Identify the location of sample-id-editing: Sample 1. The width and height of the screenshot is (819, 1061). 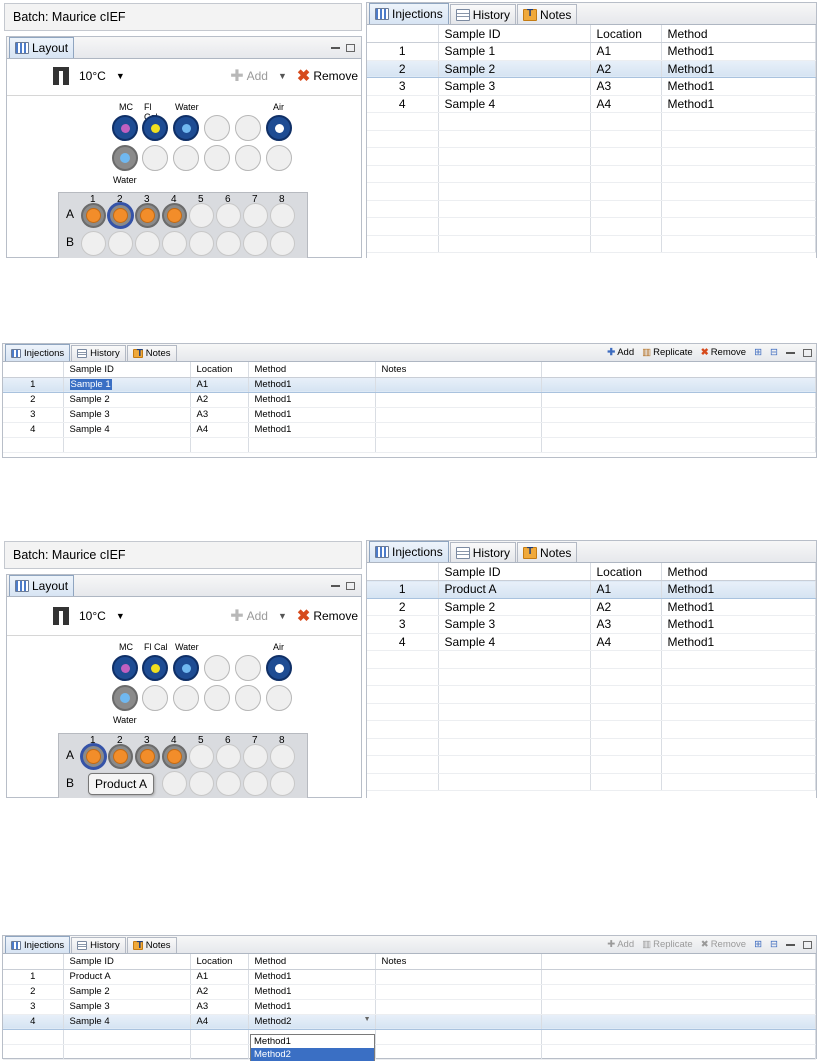
(90, 384).